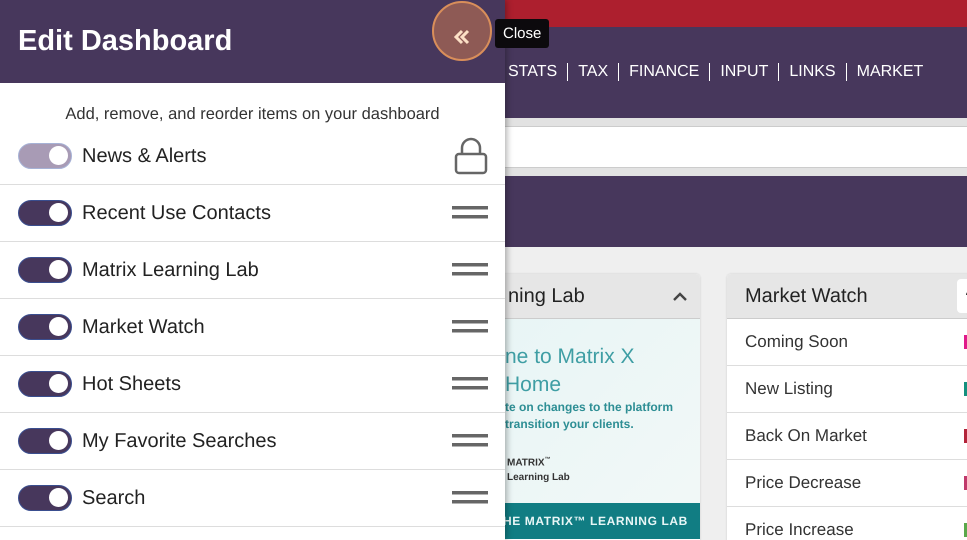  Describe the element at coordinates (799, 530) in the screenshot. I see `status-label: Price Increase` at that location.